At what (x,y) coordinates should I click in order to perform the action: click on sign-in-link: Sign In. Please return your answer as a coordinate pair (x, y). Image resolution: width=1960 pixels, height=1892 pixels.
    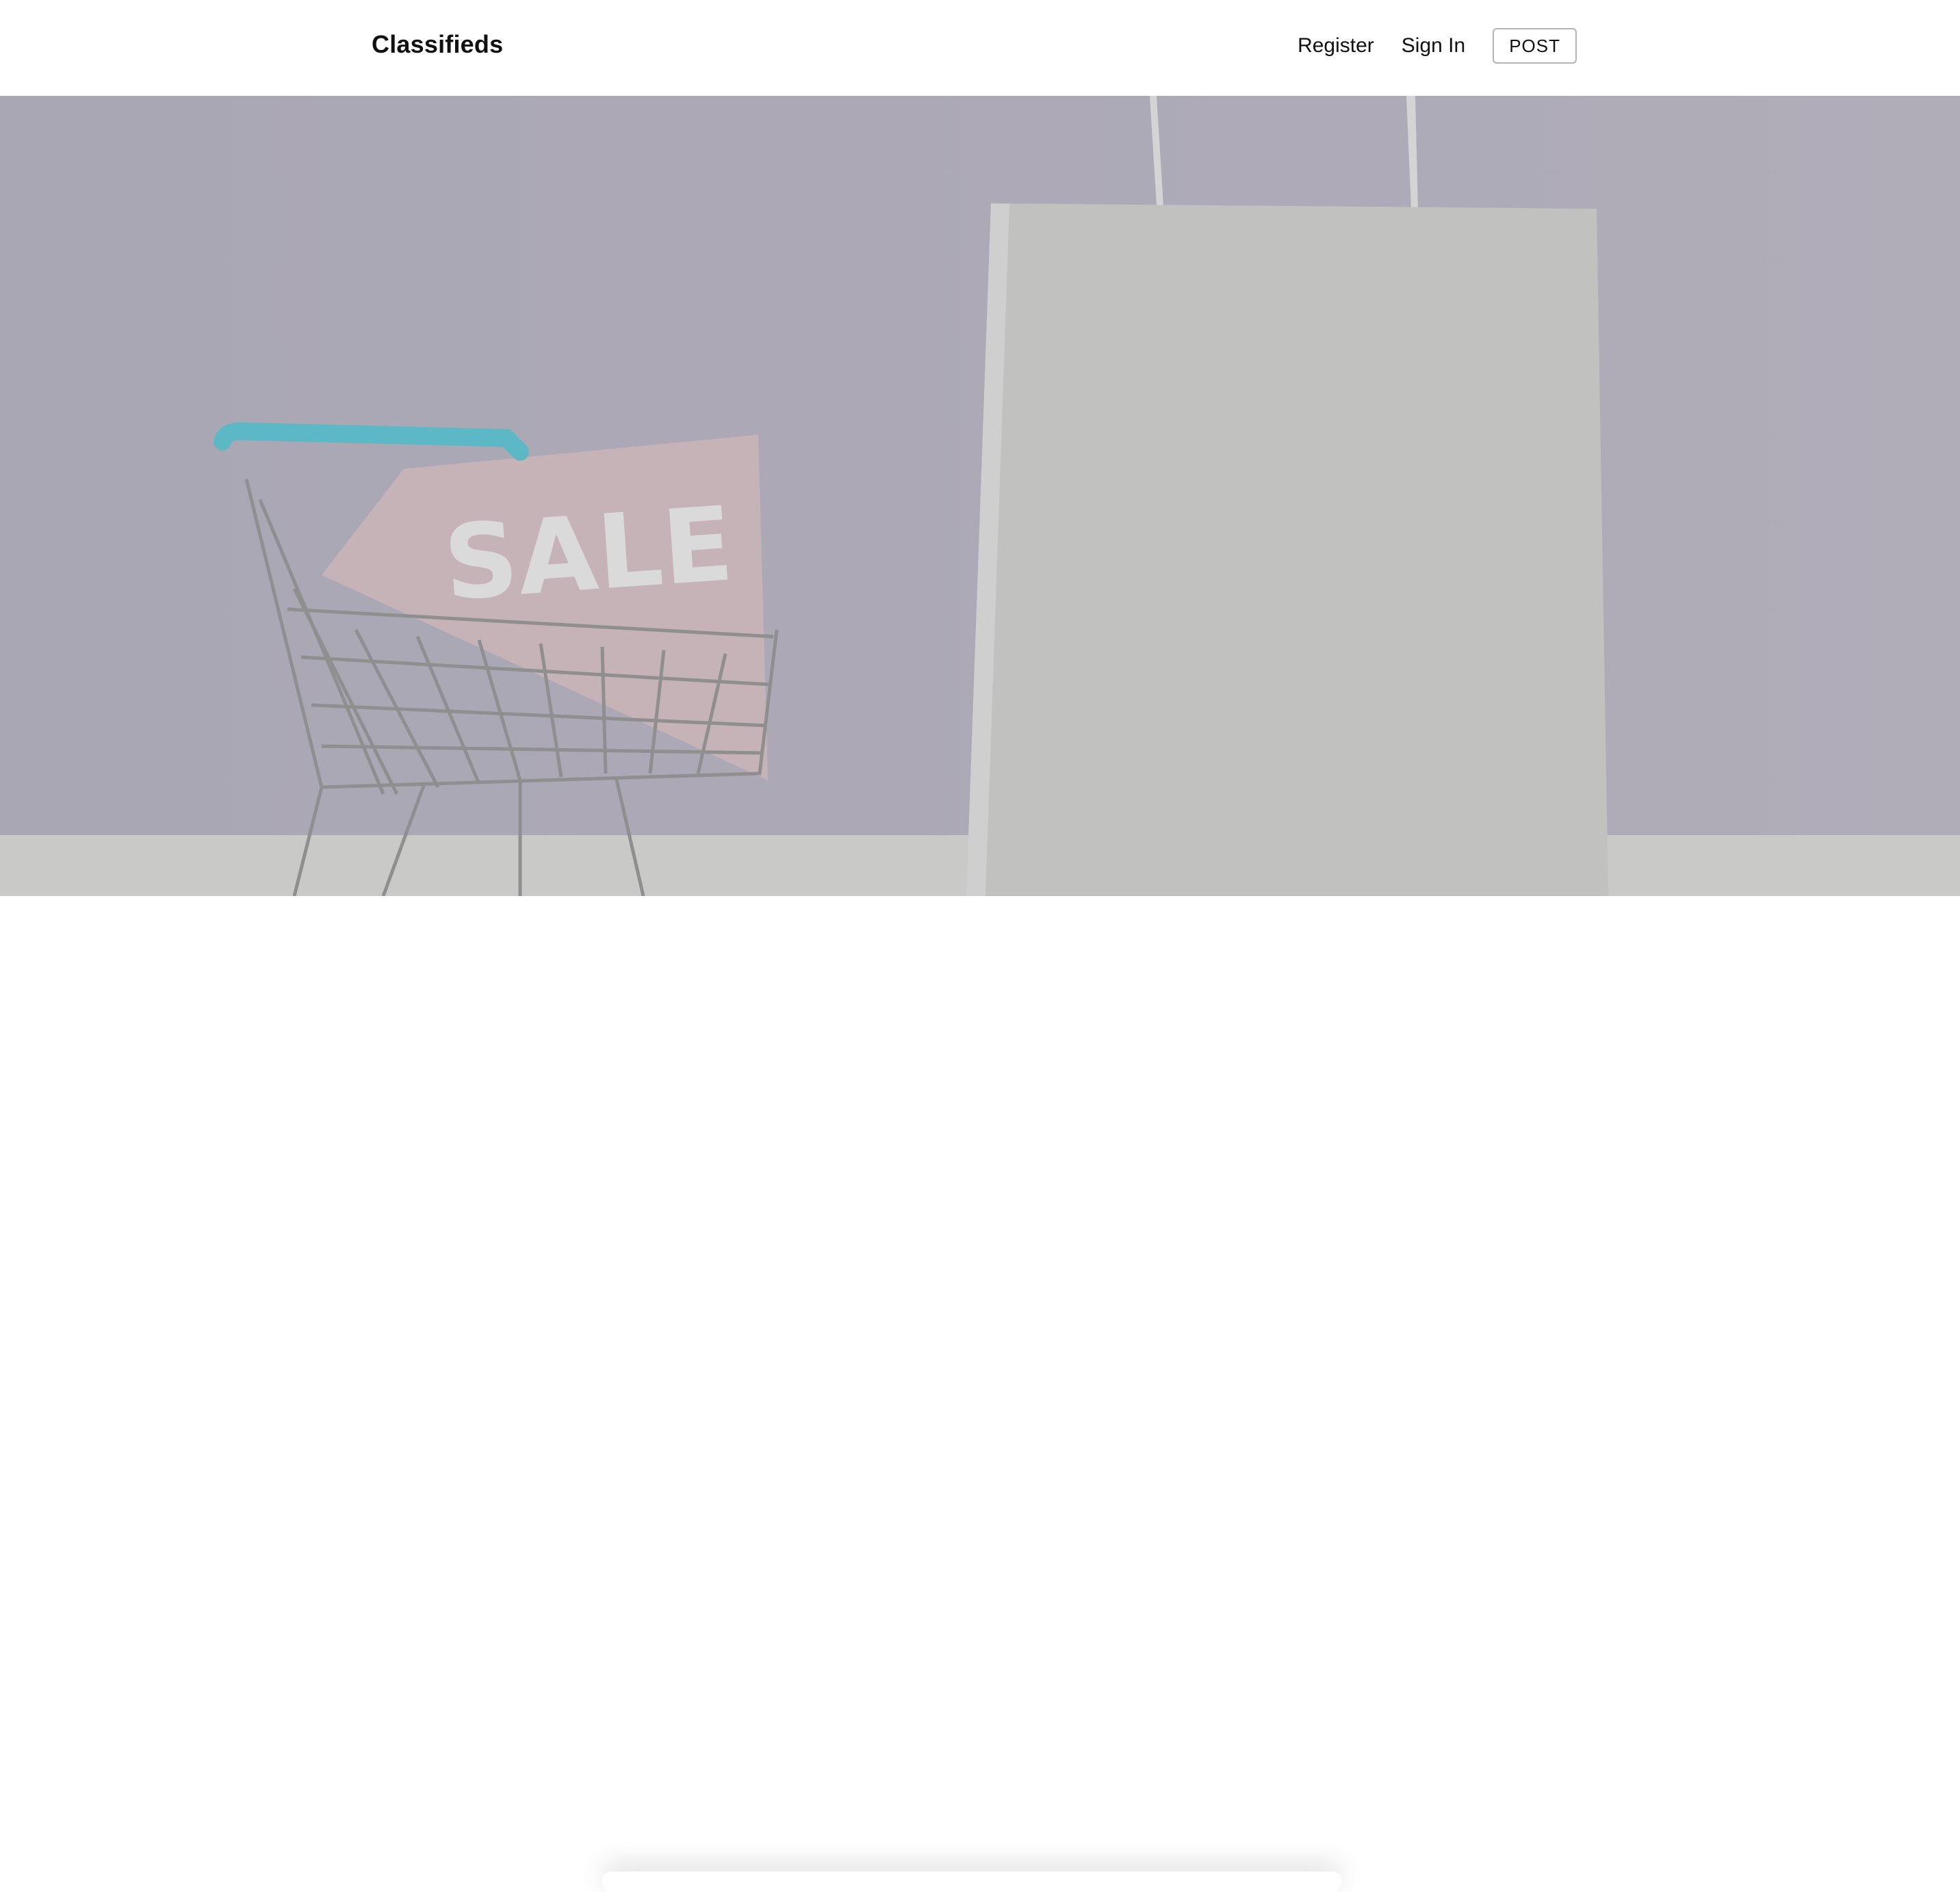
    Looking at the image, I should click on (1433, 45).